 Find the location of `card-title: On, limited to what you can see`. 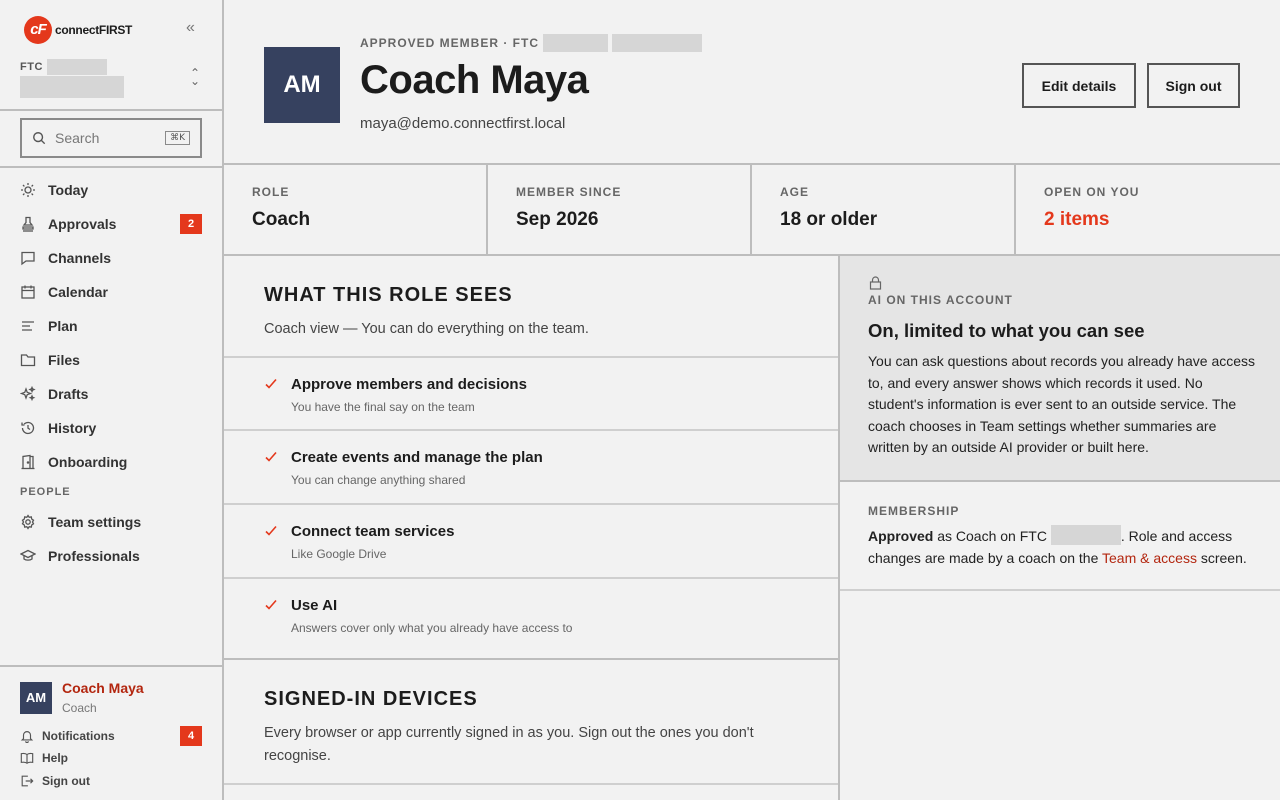

card-title: On, limited to what you can see is located at coordinates (1006, 330).